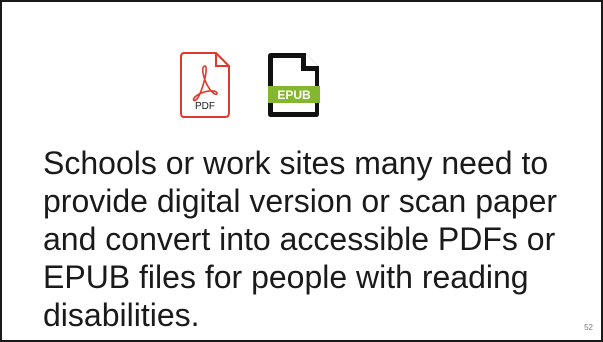 Image resolution: width=603 pixels, height=342 pixels. What do you see at coordinates (294, 85) in the screenshot?
I see `epub-file-icon: EPUB` at bounding box center [294, 85].